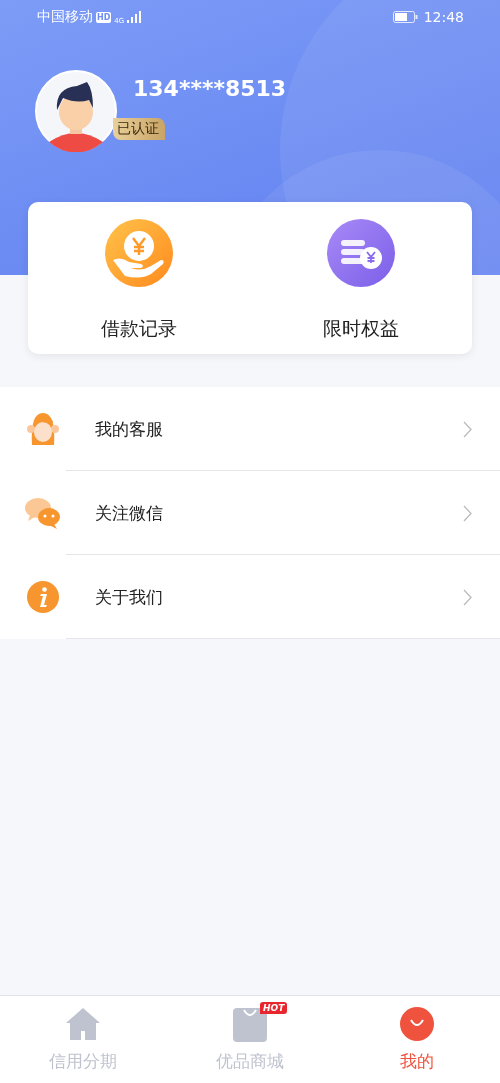 The height and width of the screenshot is (1083, 500). What do you see at coordinates (139, 129) in the screenshot?
I see `verified-badge: 已认证` at bounding box center [139, 129].